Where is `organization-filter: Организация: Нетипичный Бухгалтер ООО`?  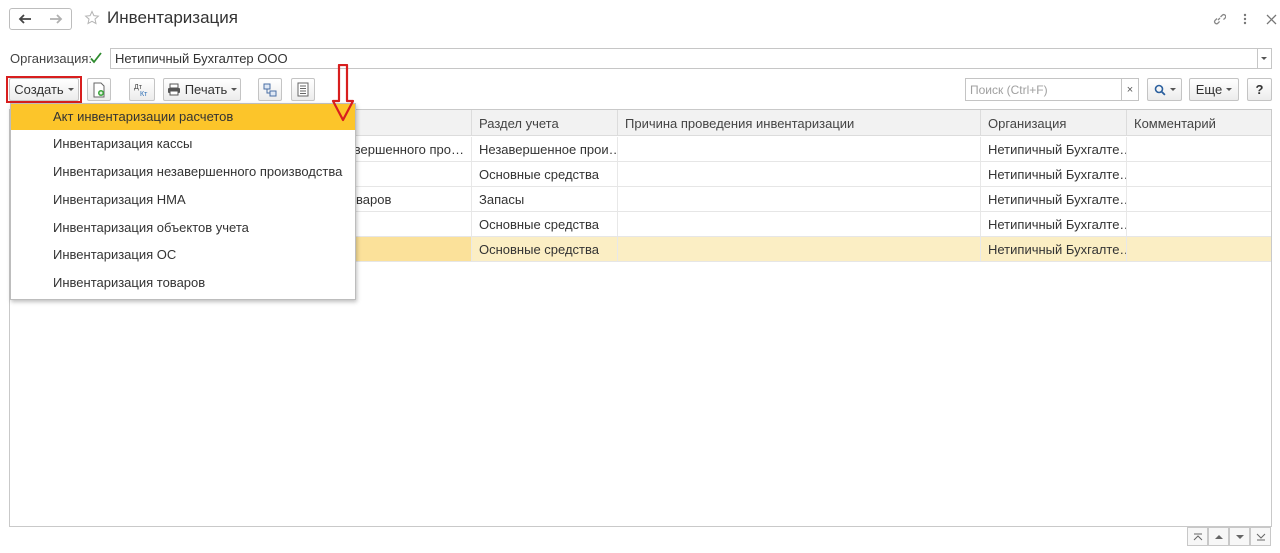
organization-filter: Организация: Нетипичный Бухгалтер ООО is located at coordinates (640, 59).